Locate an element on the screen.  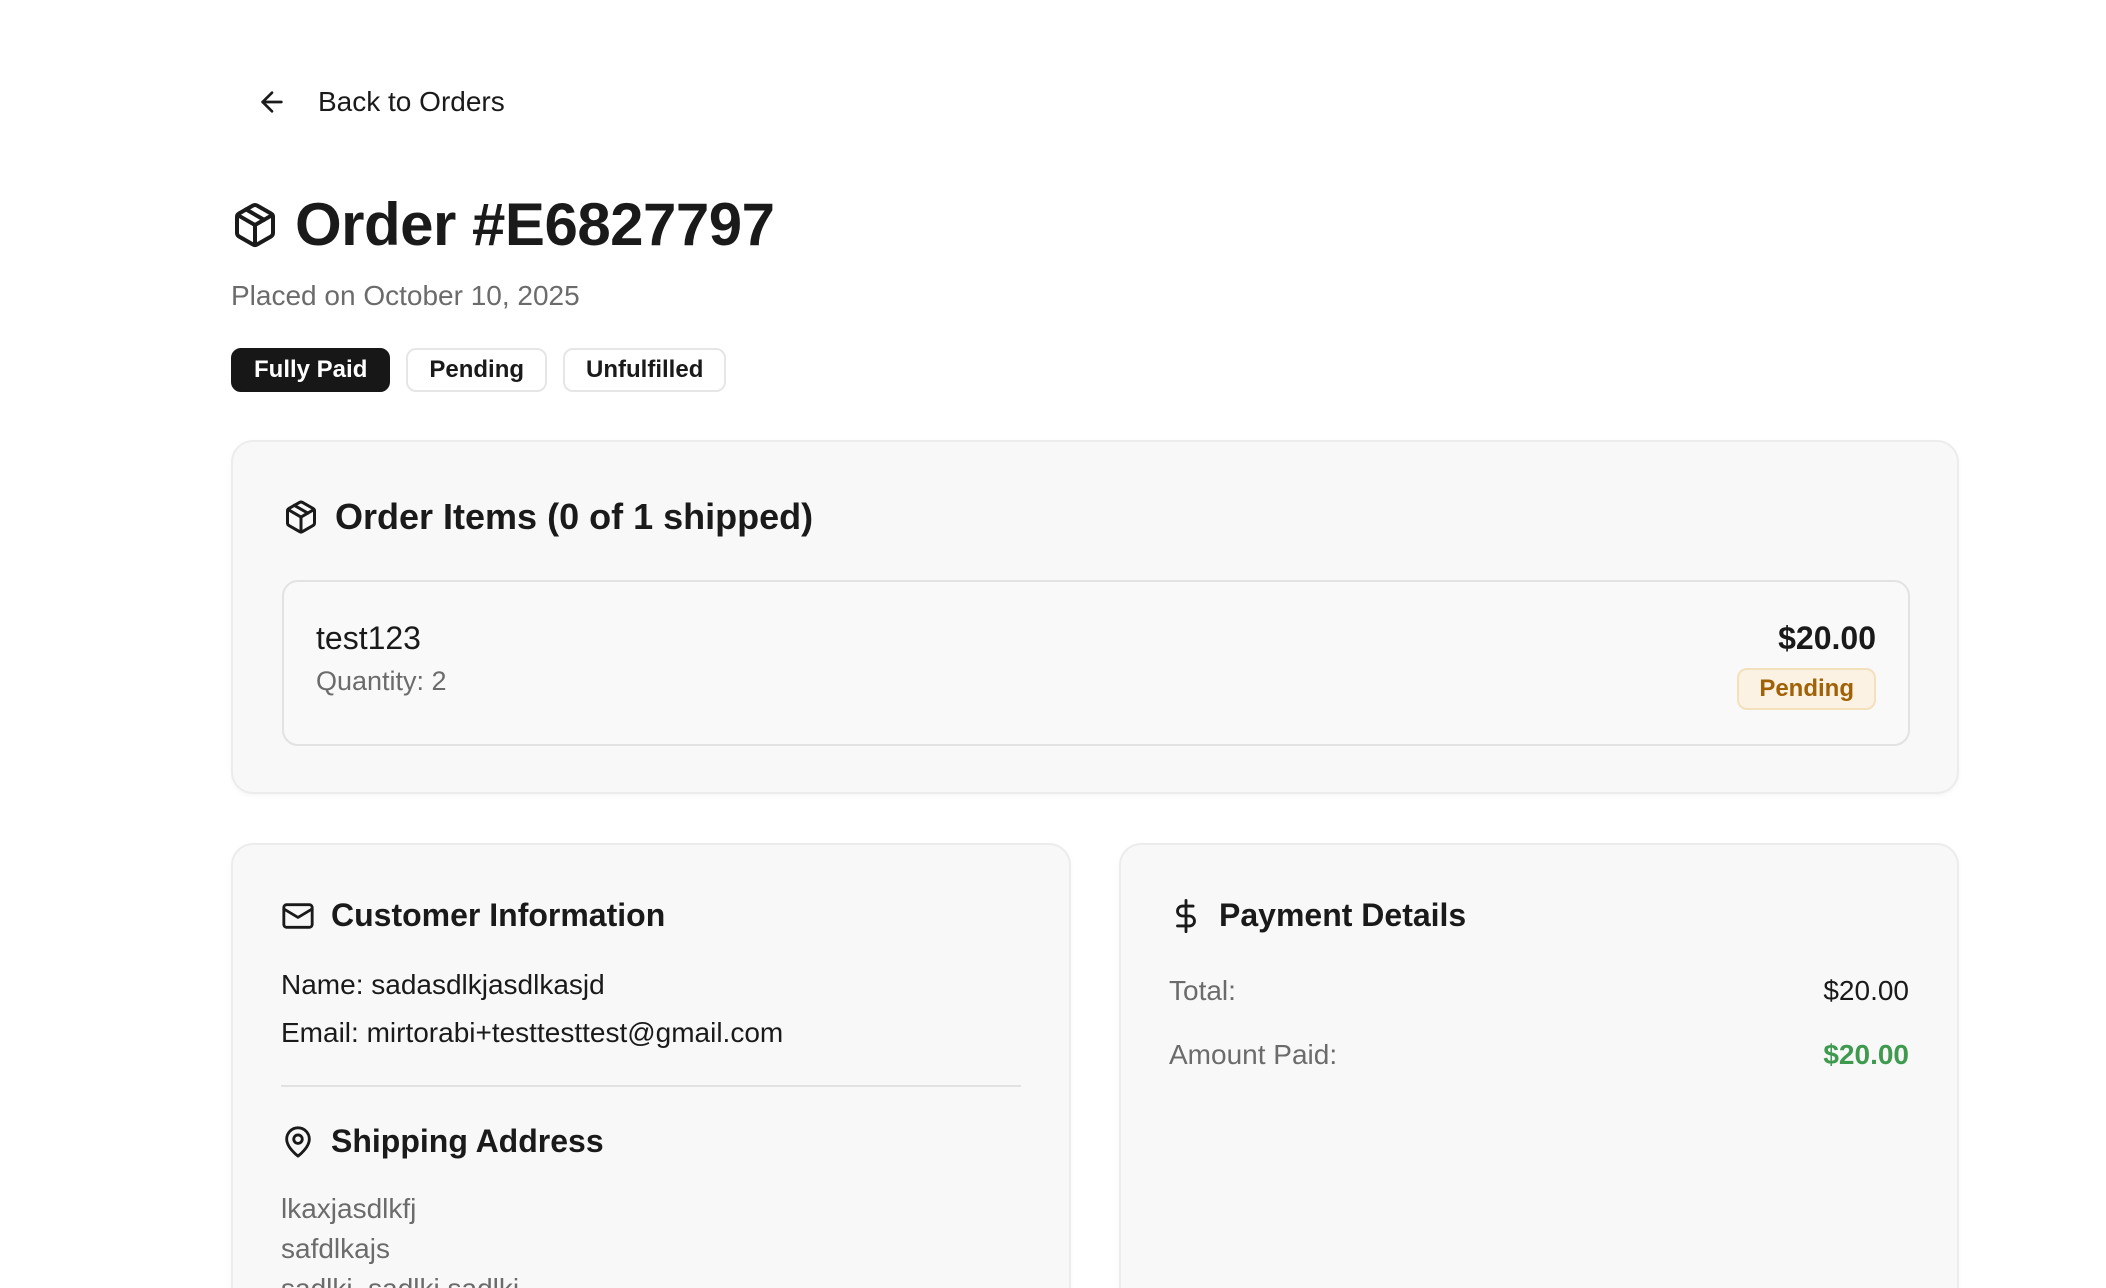
fulfillment-status-badge: Unfulfilled is located at coordinates (645, 370).